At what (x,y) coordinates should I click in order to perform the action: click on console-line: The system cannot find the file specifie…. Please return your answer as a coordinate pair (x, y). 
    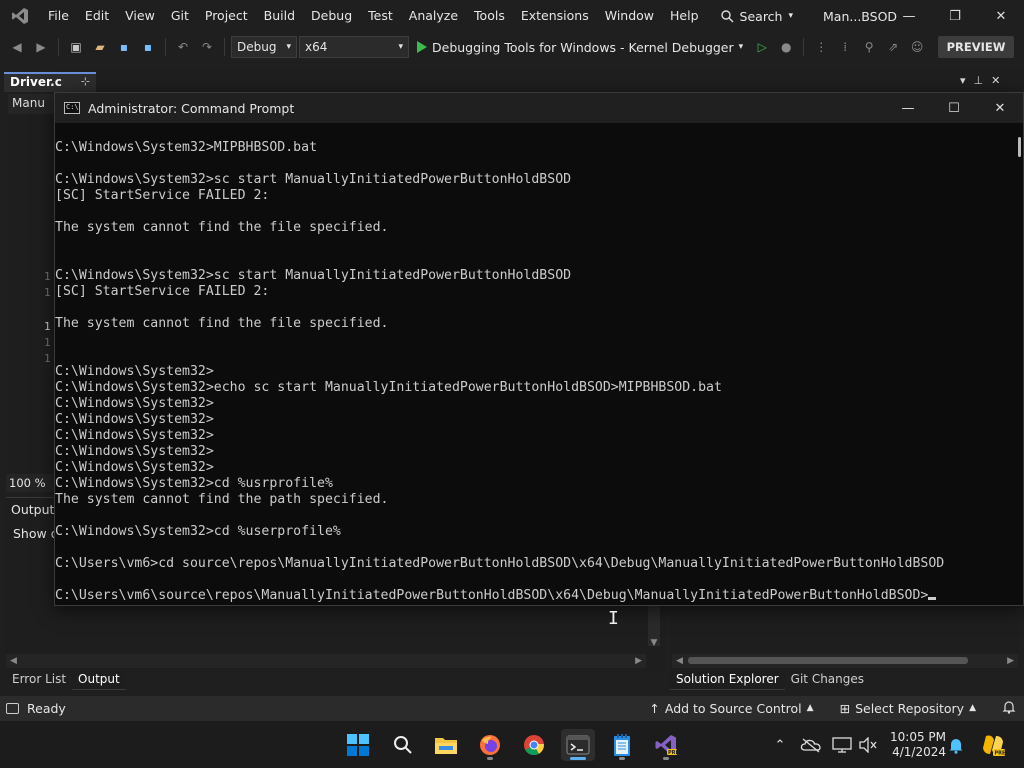
    Looking at the image, I should click on (222, 227).